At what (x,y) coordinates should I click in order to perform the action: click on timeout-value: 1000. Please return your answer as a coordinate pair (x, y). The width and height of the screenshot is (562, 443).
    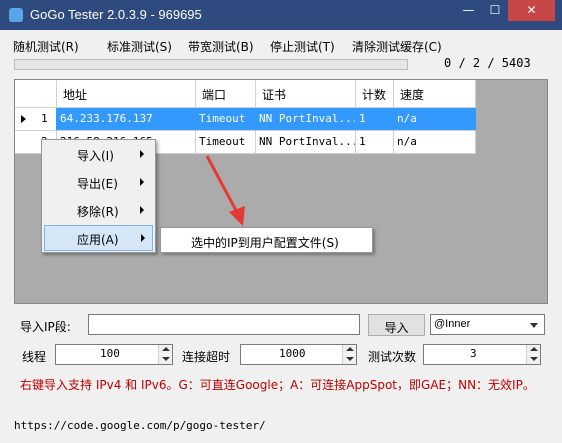
    Looking at the image, I should click on (292, 353).